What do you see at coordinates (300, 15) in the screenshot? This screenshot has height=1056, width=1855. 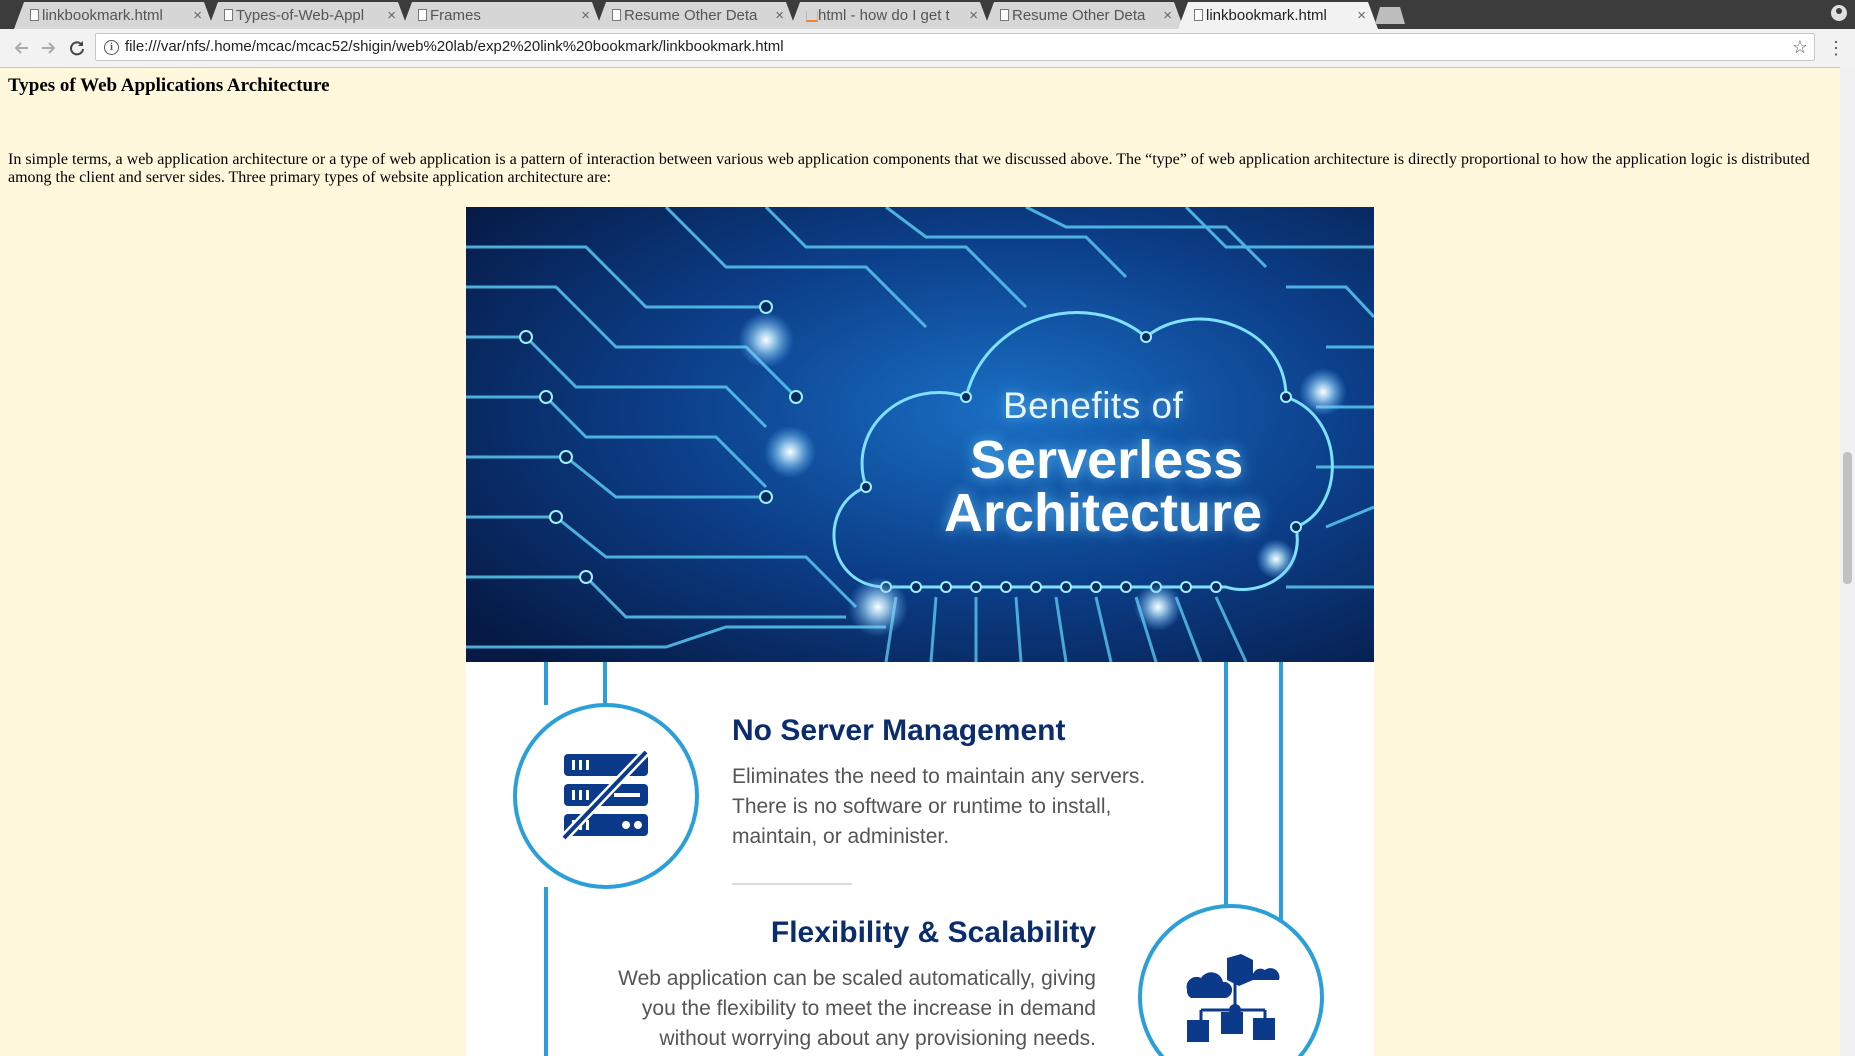 I see `tab-label: Types-of-Web-Appl` at bounding box center [300, 15].